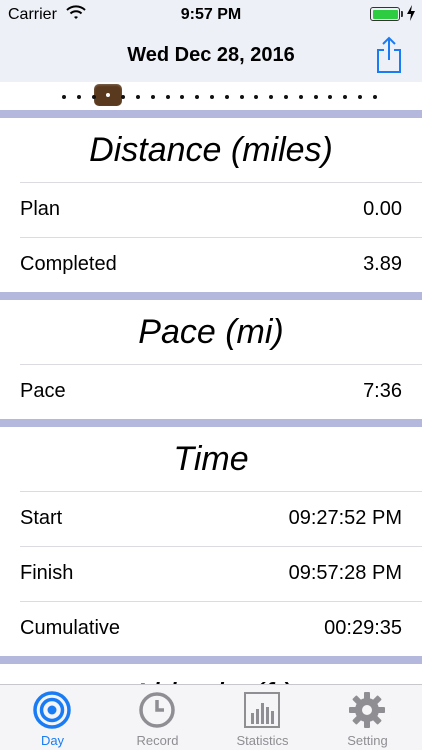  What do you see at coordinates (389, 55) in the screenshot?
I see `share-icon` at bounding box center [389, 55].